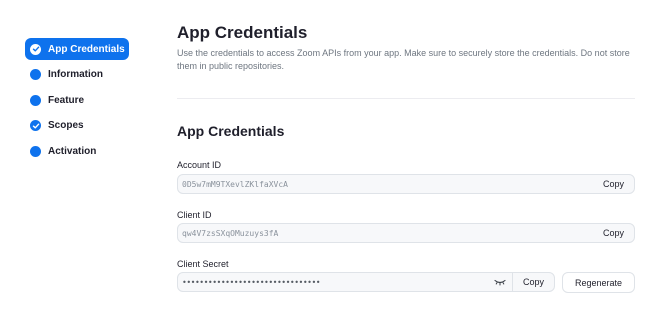 This screenshot has width=670, height=311. What do you see at coordinates (203, 264) in the screenshot?
I see `client-secret-label: Client Secret` at bounding box center [203, 264].